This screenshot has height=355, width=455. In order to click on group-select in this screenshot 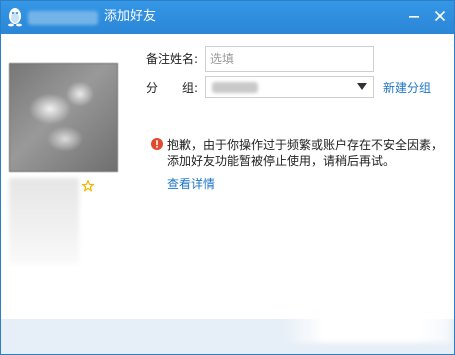, I will do `click(289, 87)`.